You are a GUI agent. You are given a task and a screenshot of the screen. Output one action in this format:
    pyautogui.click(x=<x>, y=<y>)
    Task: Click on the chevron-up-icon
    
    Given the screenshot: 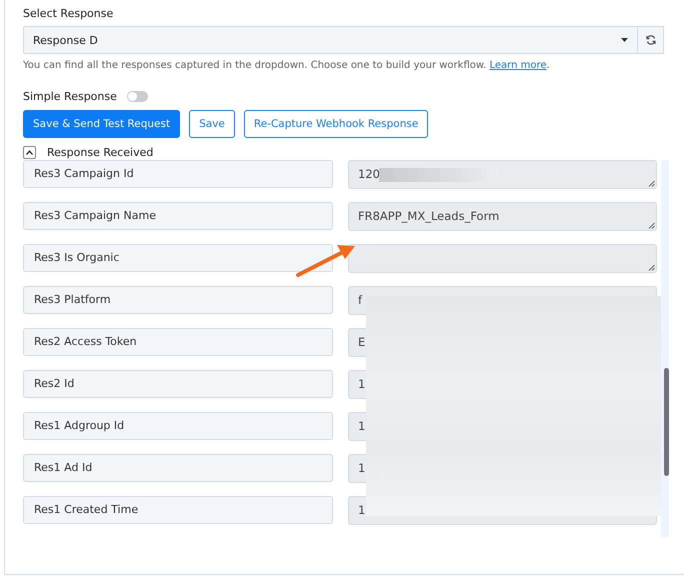 What is the action you would take?
    pyautogui.click(x=29, y=152)
    